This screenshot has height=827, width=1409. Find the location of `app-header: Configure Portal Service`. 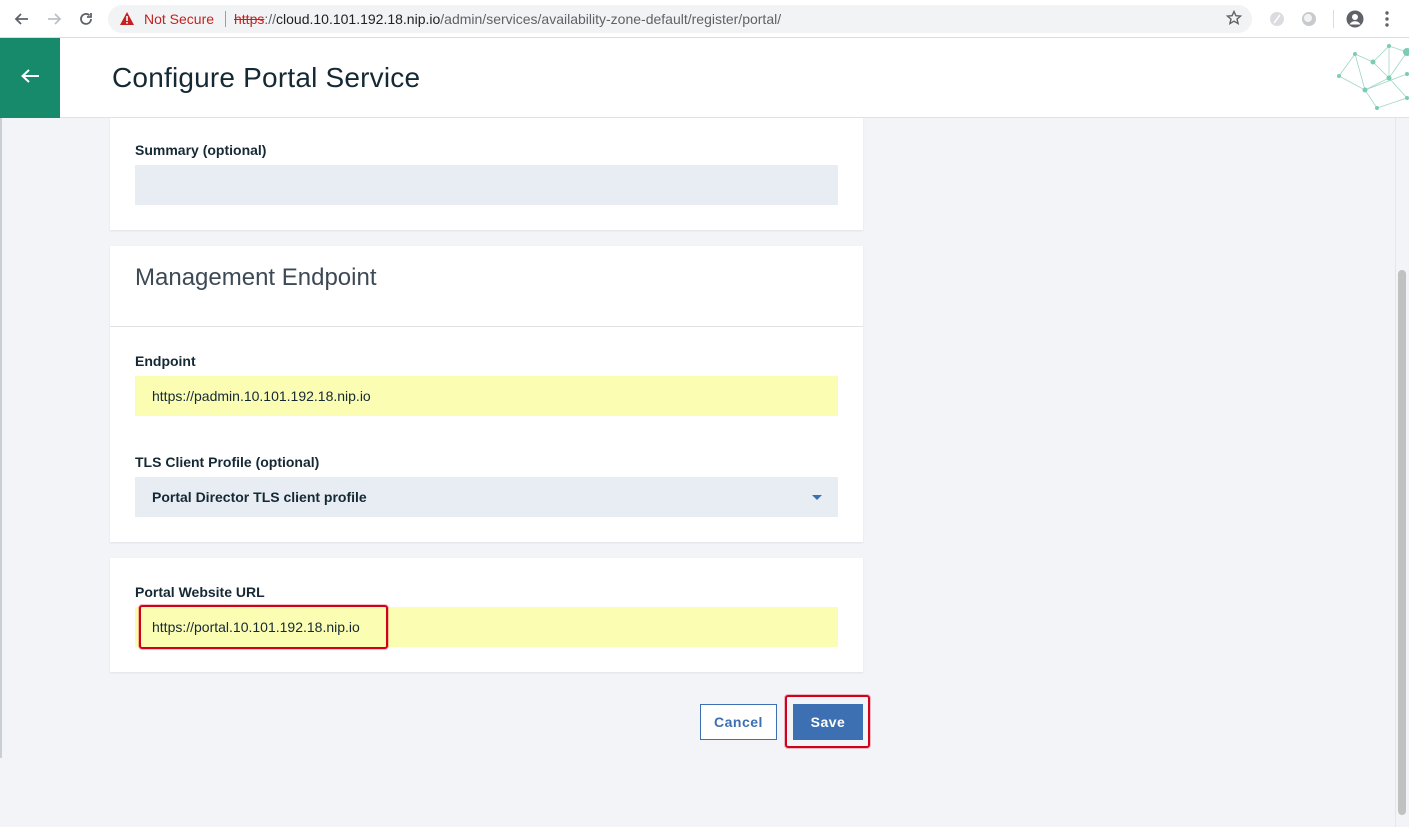

app-header: Configure Portal Service is located at coordinates (704, 78).